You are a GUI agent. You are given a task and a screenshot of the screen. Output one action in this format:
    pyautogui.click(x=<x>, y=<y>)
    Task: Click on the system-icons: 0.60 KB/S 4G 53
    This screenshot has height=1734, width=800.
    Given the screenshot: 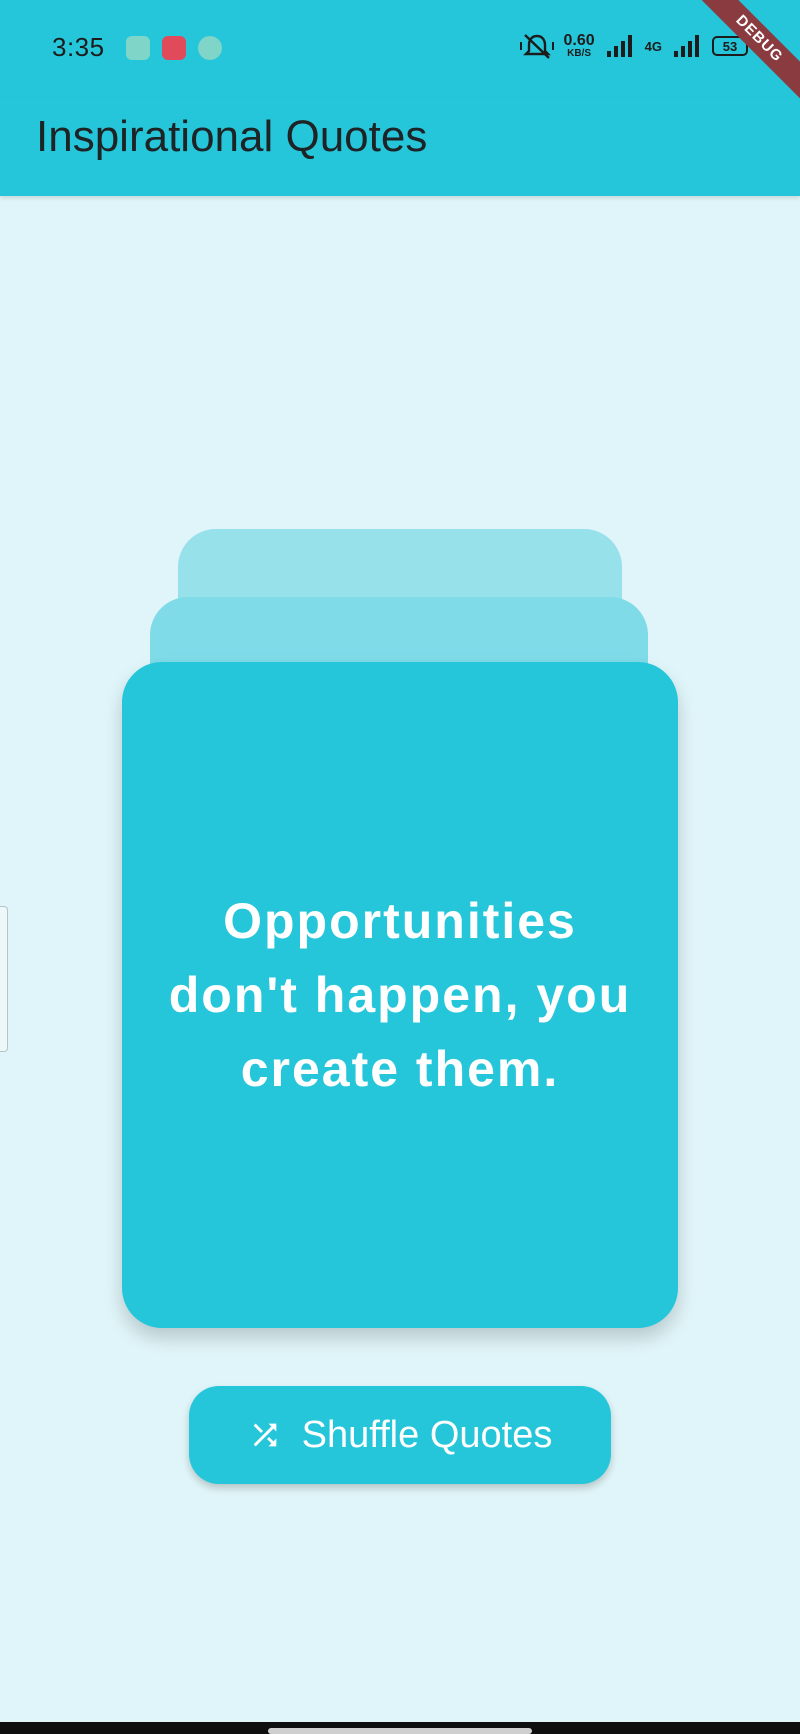 What is the action you would take?
    pyautogui.click(x=633, y=46)
    